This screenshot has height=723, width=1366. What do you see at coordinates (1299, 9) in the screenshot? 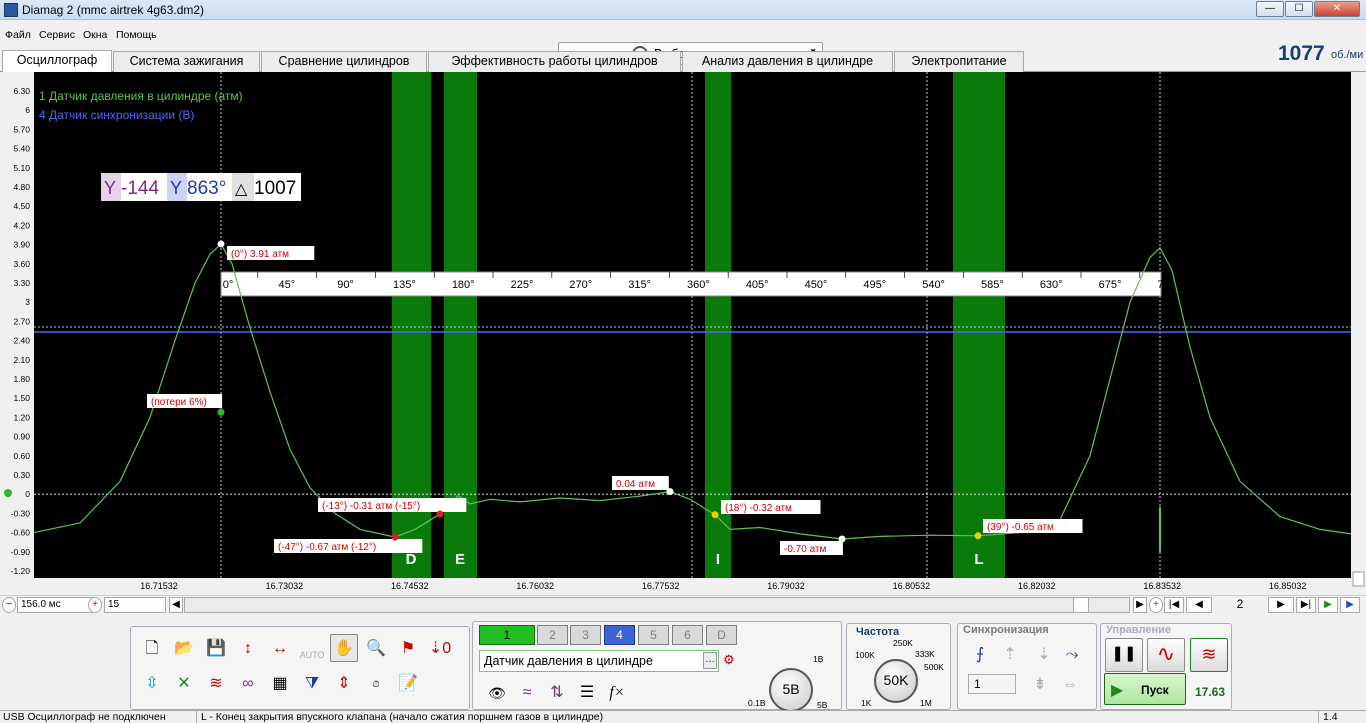
I see `maximize-button: ☐` at bounding box center [1299, 9].